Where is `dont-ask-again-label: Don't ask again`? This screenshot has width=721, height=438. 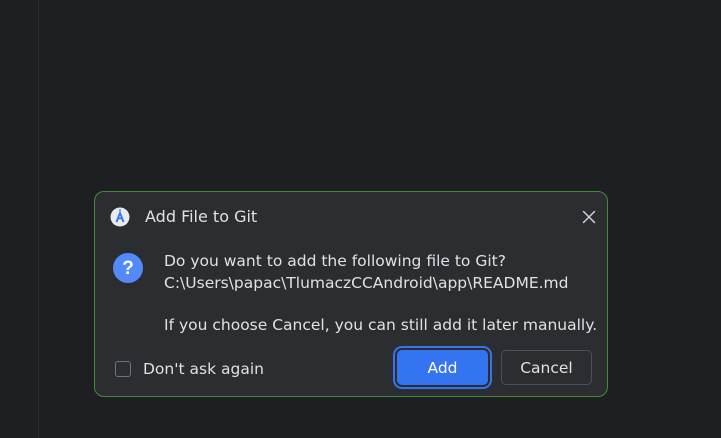
dont-ask-again-label: Don't ask again is located at coordinates (203, 369).